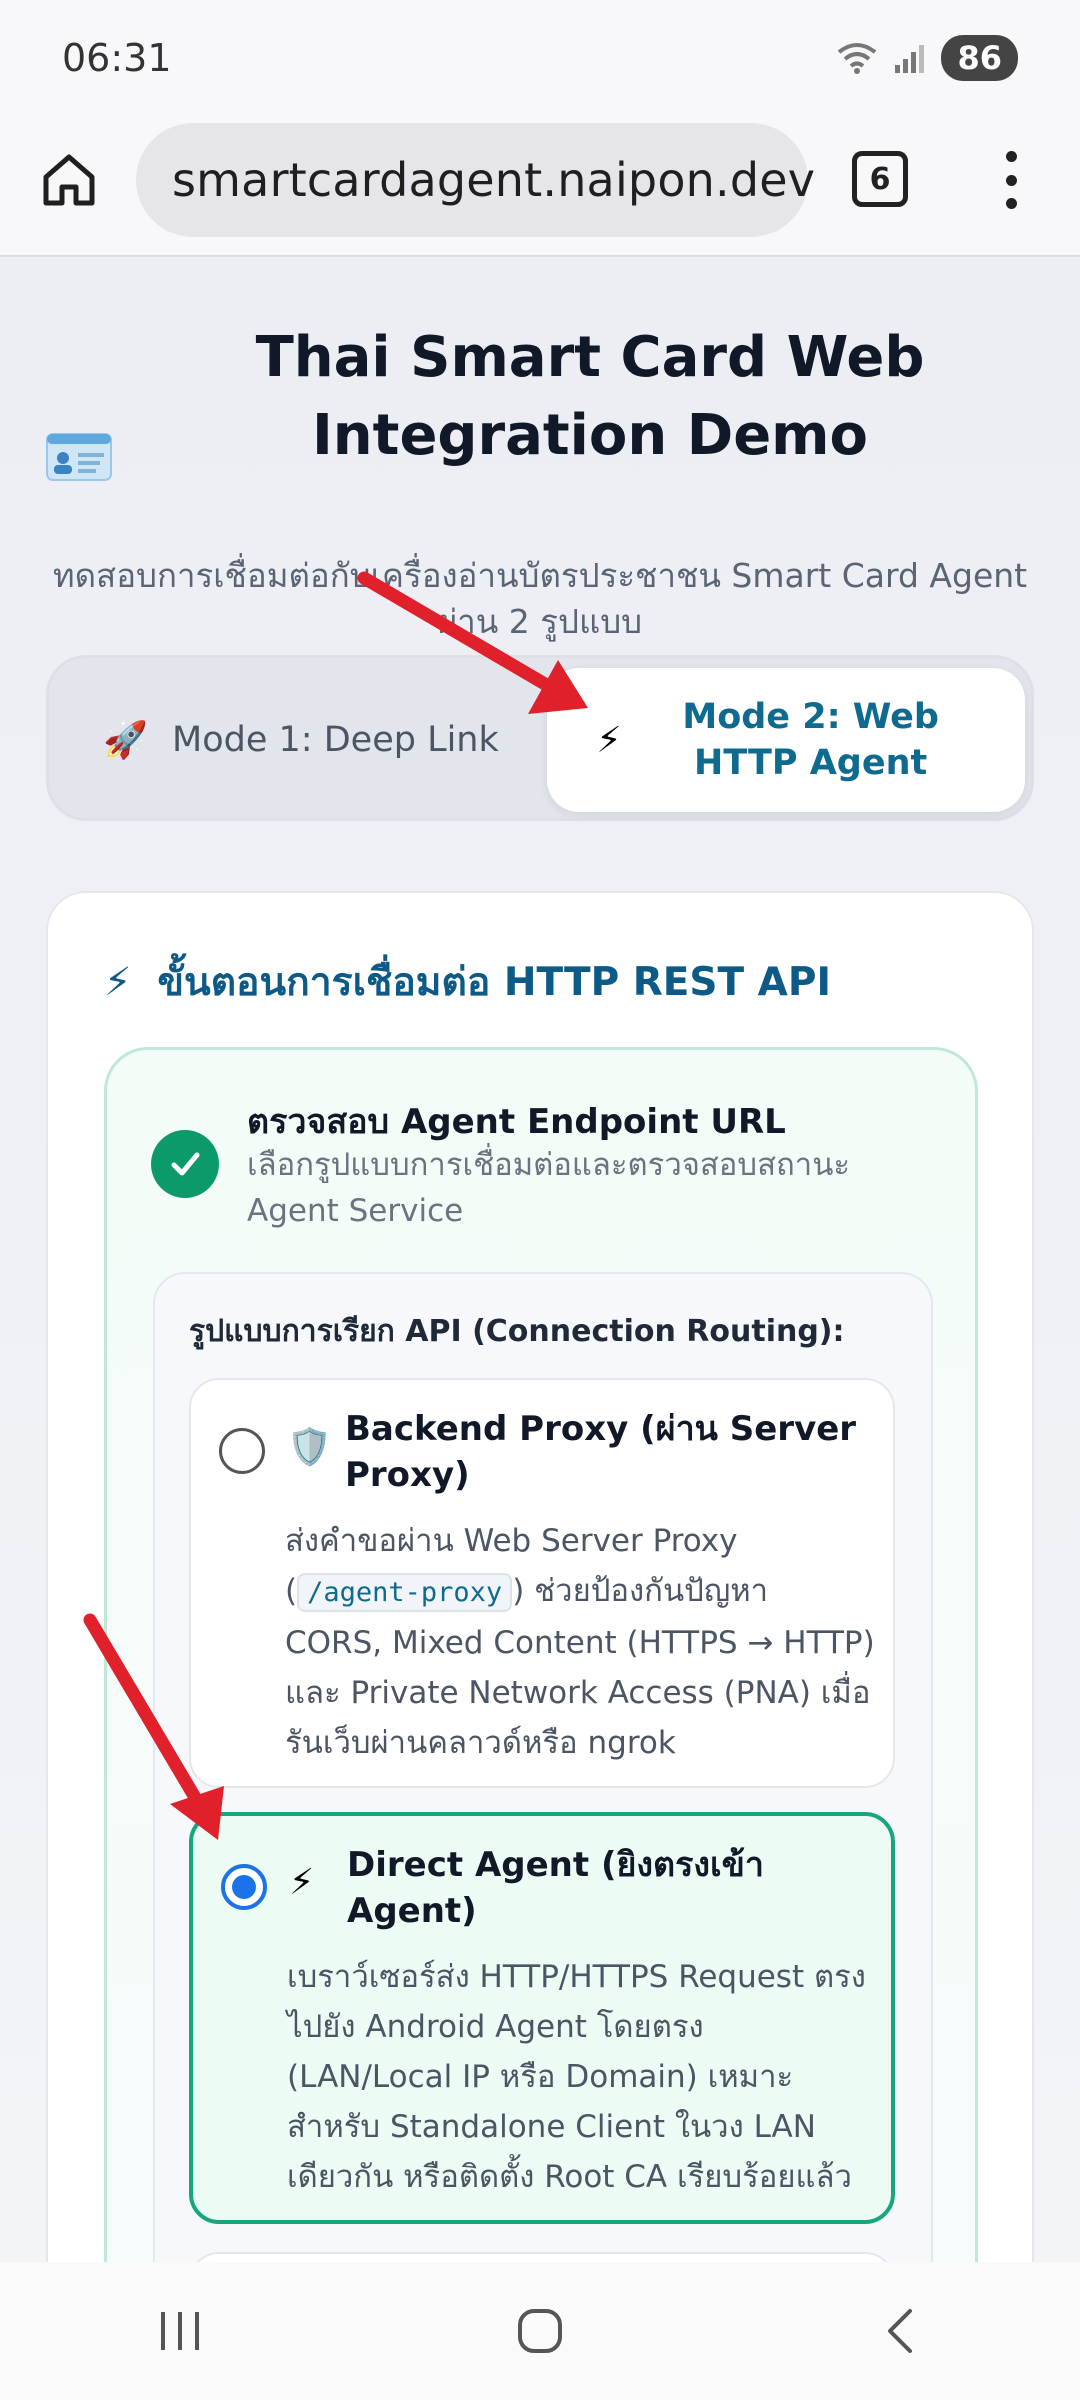  What do you see at coordinates (185, 1164) in the screenshot?
I see `check-icon` at bounding box center [185, 1164].